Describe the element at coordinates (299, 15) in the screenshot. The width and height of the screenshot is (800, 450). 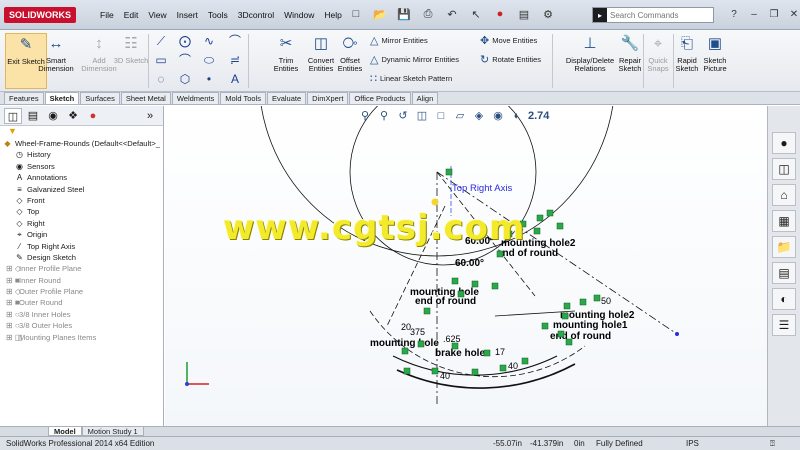
I see `menu-window: Window` at that location.